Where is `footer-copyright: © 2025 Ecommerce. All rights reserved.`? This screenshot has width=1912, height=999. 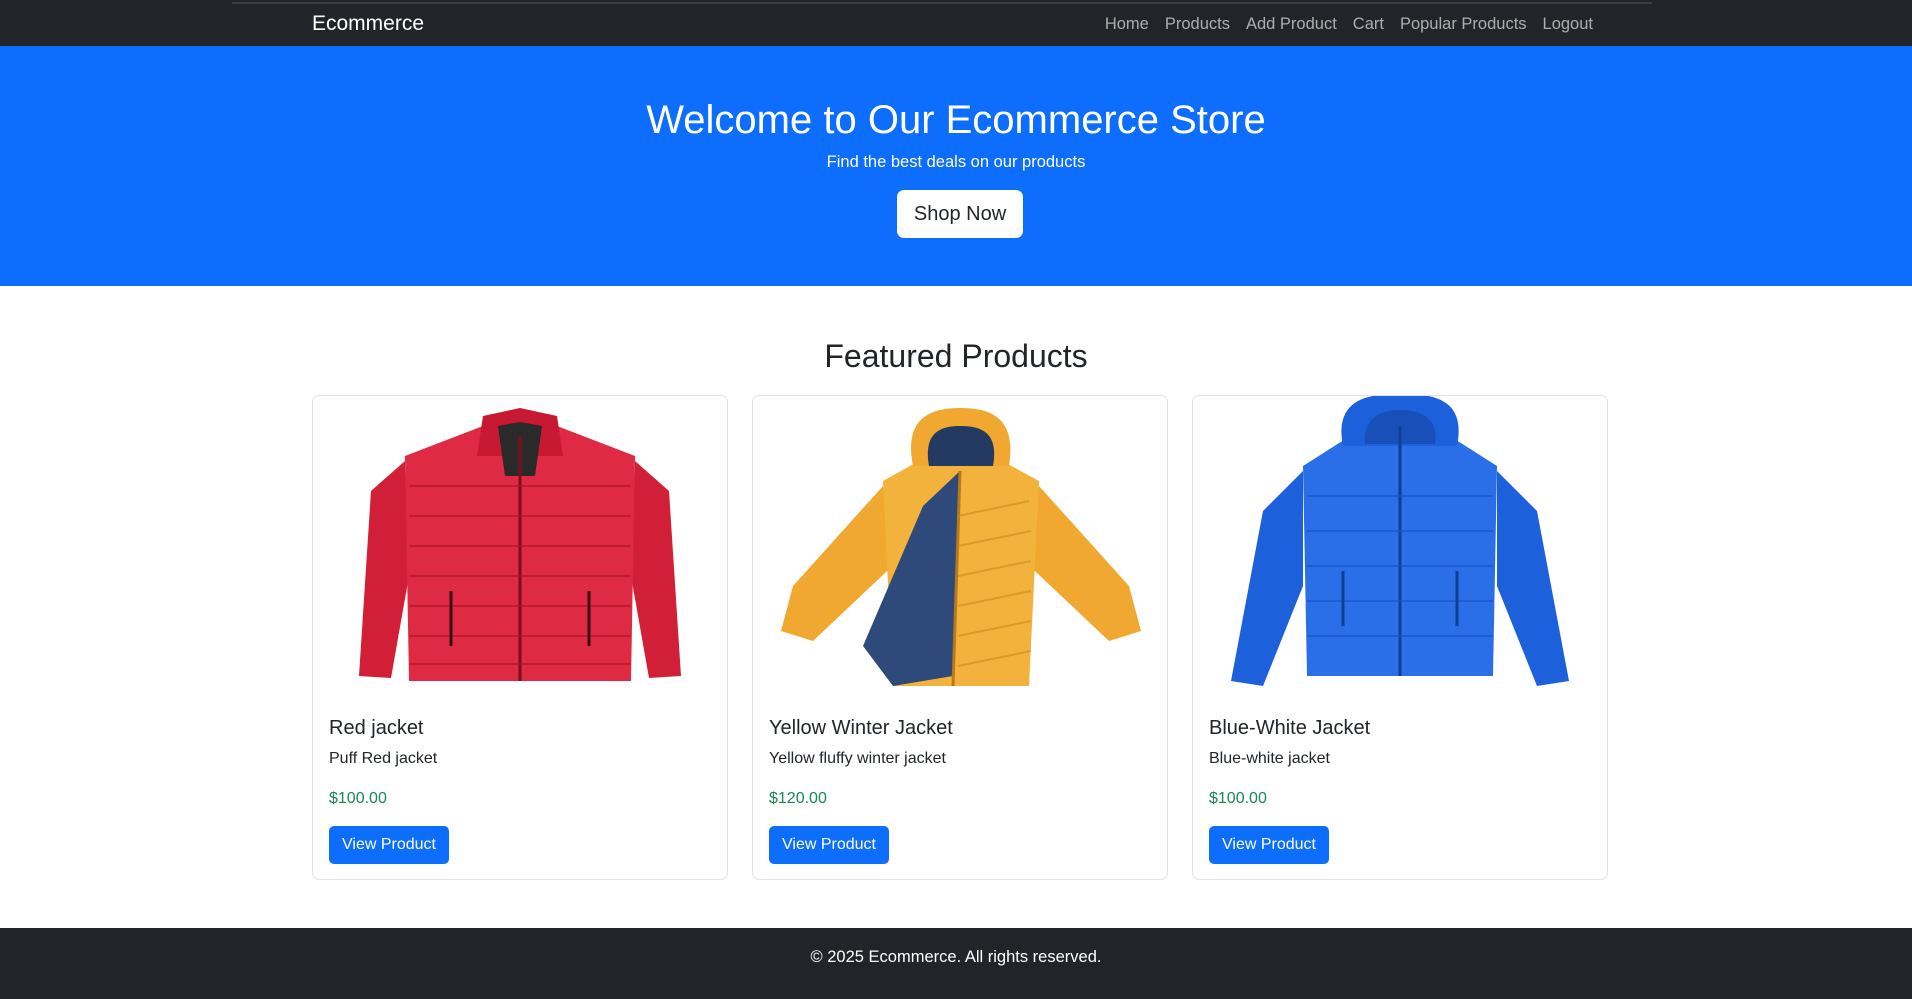
footer-copyright: © 2025 Ecommerce. All rights reserved. is located at coordinates (956, 957).